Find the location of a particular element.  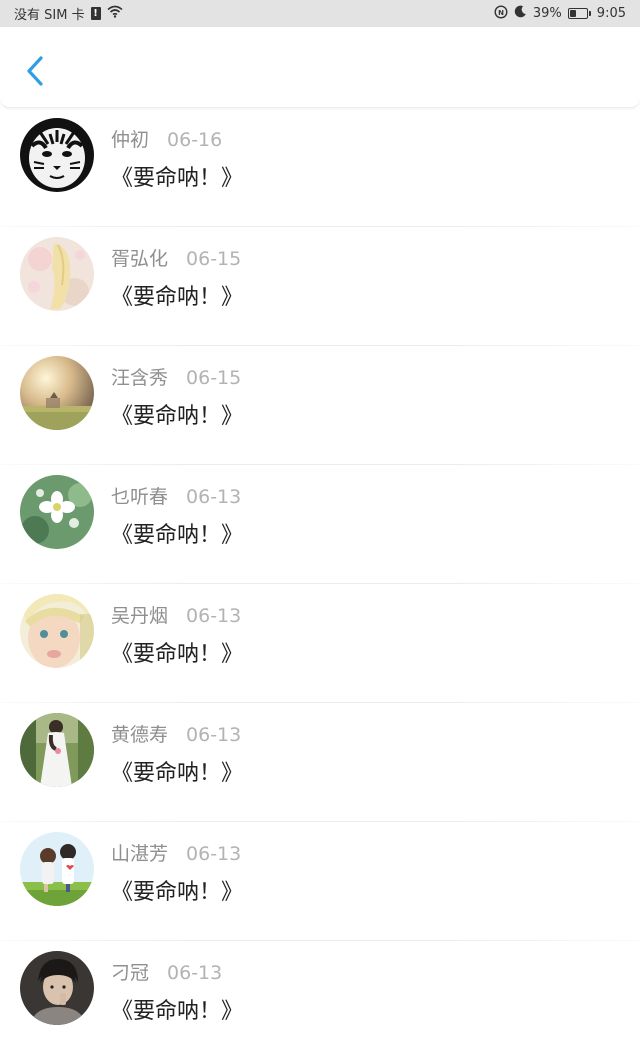

child-avatar-icon is located at coordinates (57, 631).